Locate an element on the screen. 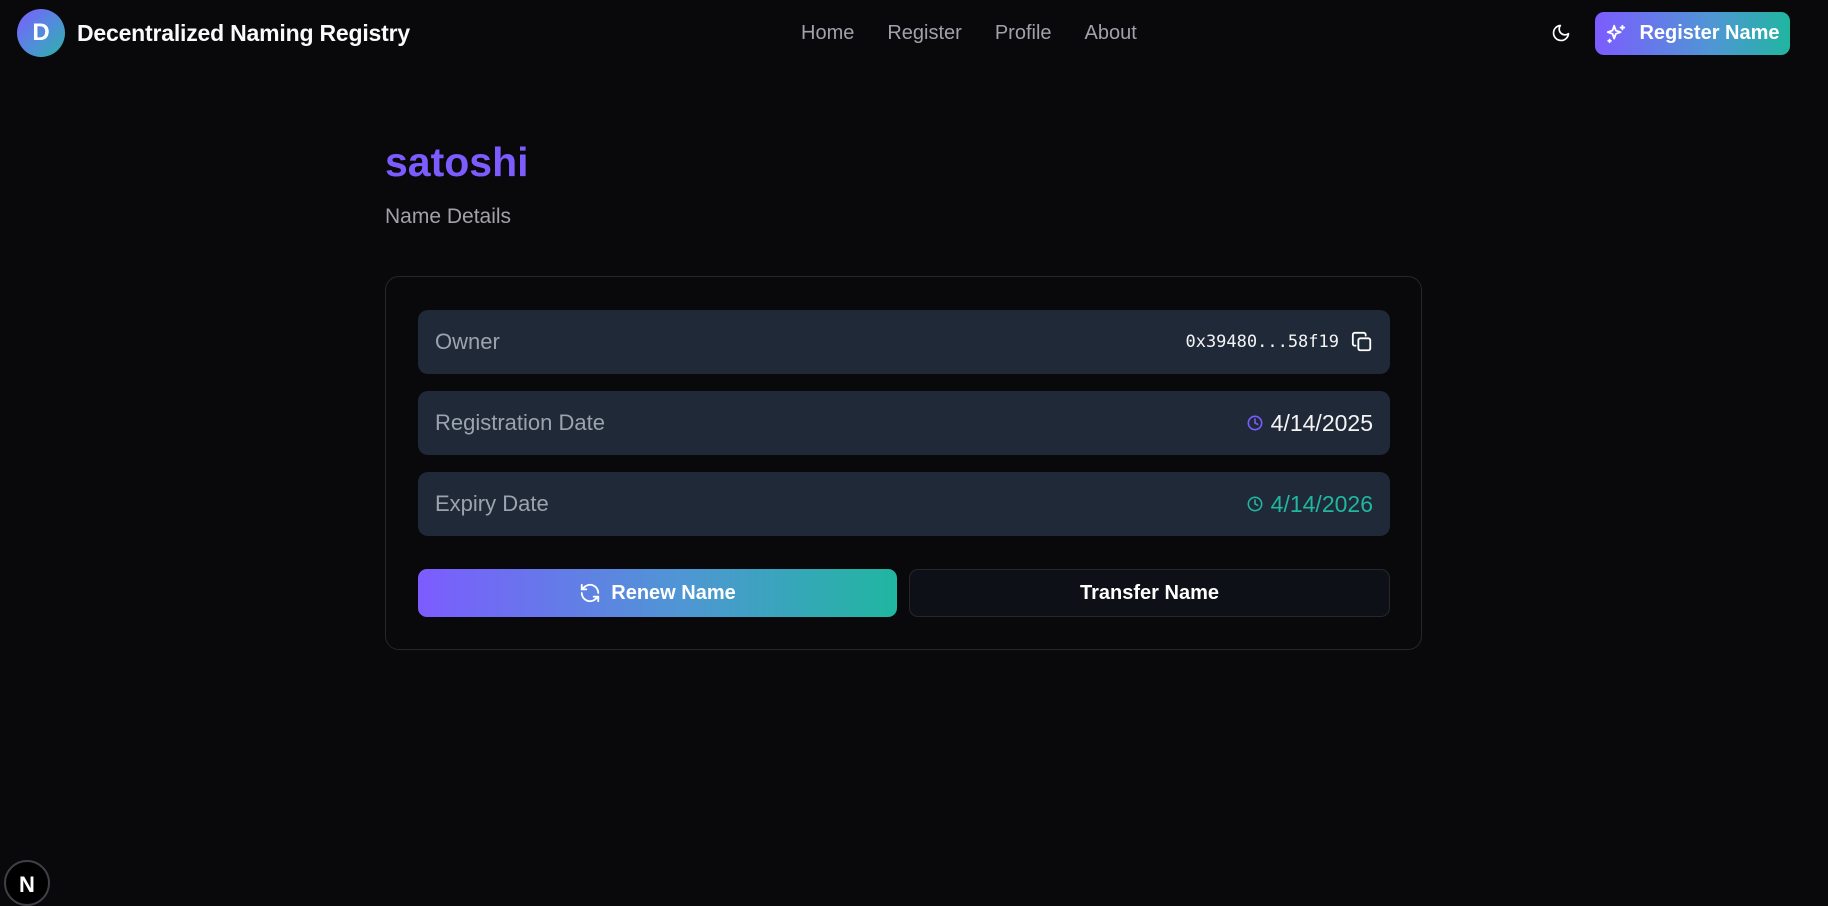 This screenshot has width=1828, height=906. register-name-button-label: Register Name is located at coordinates (1709, 33).